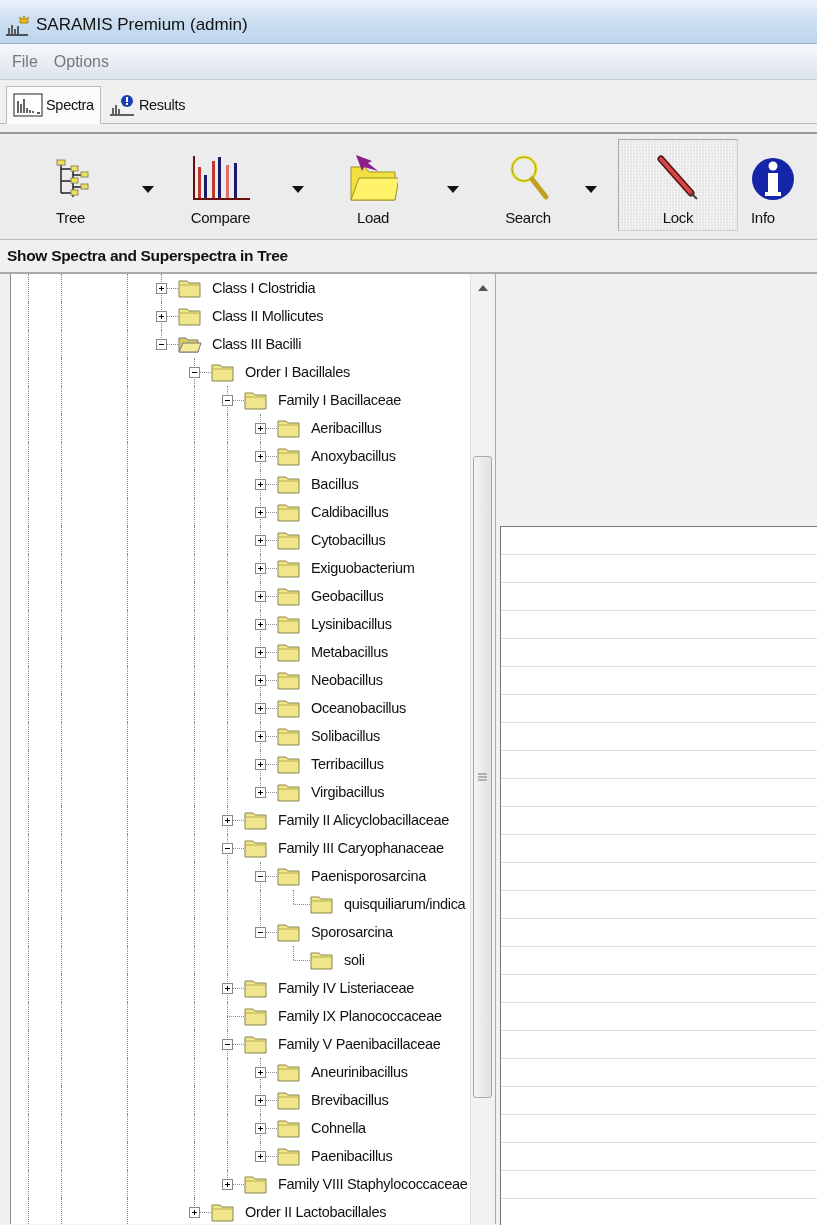  Describe the element at coordinates (350, 512) in the screenshot. I see `tree-item: Caldibacillus` at that location.